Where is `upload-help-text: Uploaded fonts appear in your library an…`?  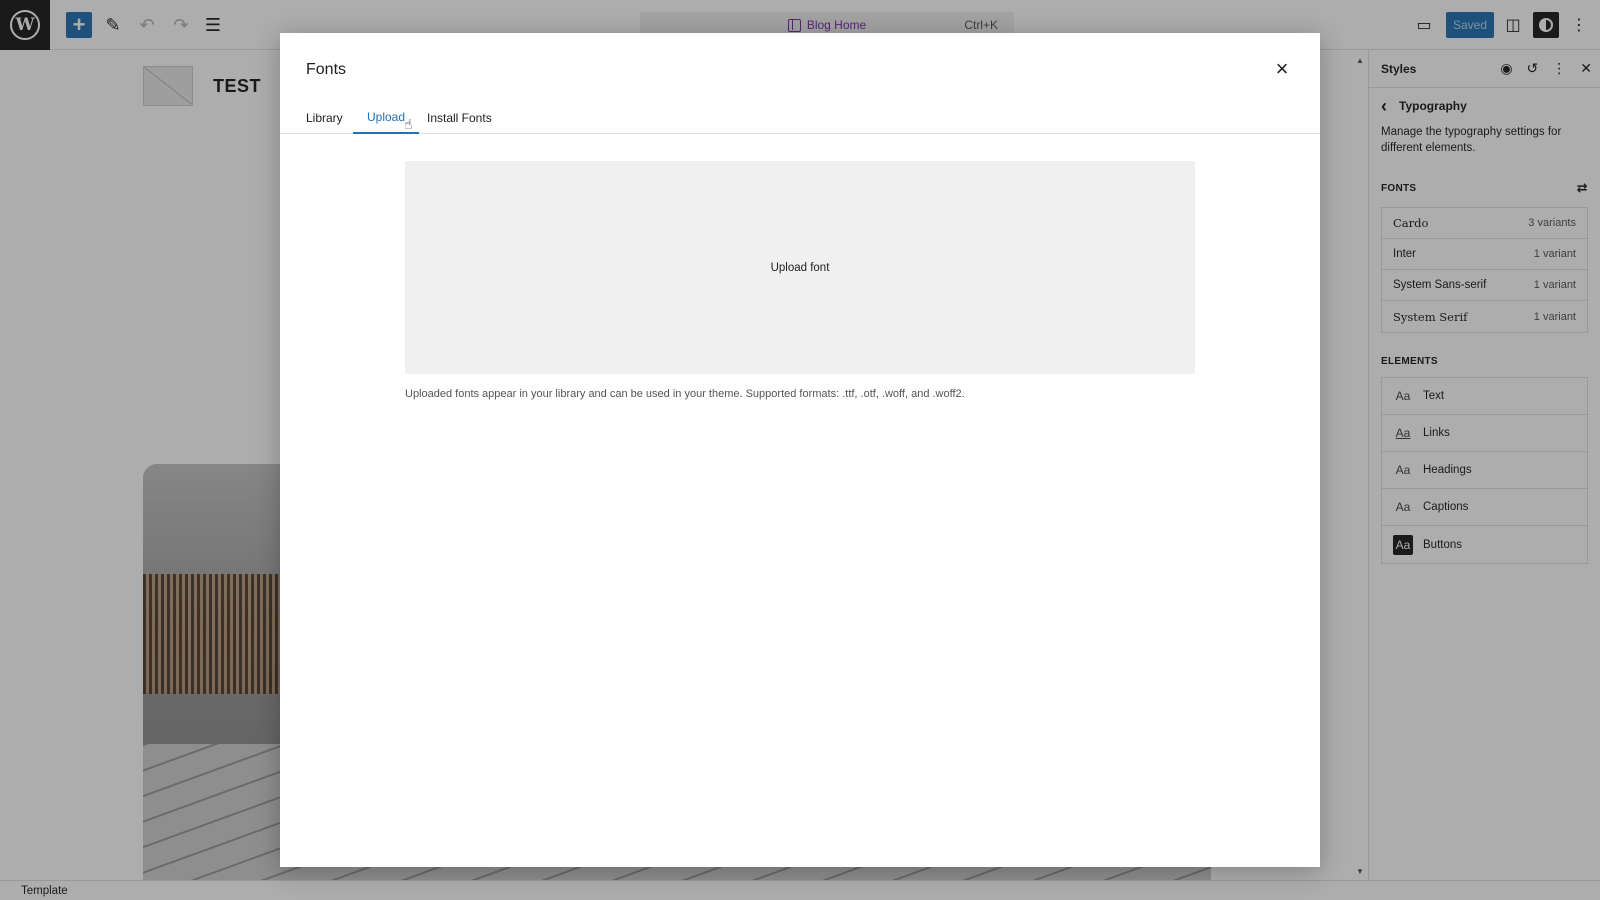
upload-help-text: Uploaded fonts appear in your library an… is located at coordinates (685, 394).